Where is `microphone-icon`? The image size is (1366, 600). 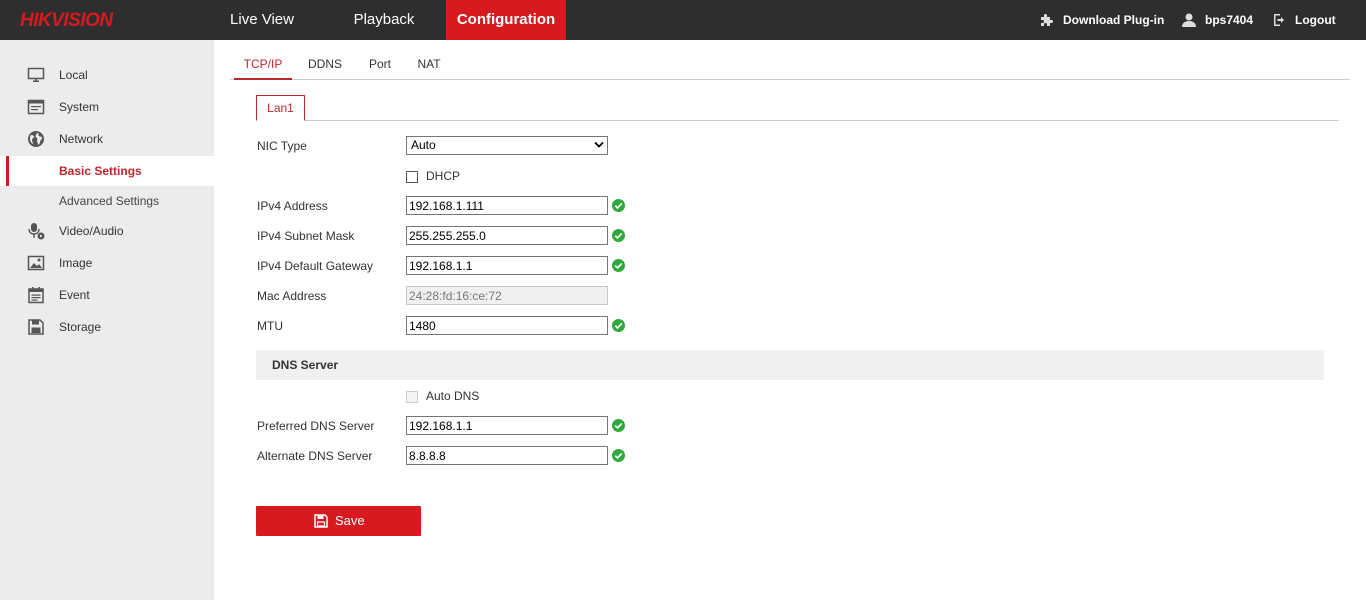 microphone-icon is located at coordinates (36, 231).